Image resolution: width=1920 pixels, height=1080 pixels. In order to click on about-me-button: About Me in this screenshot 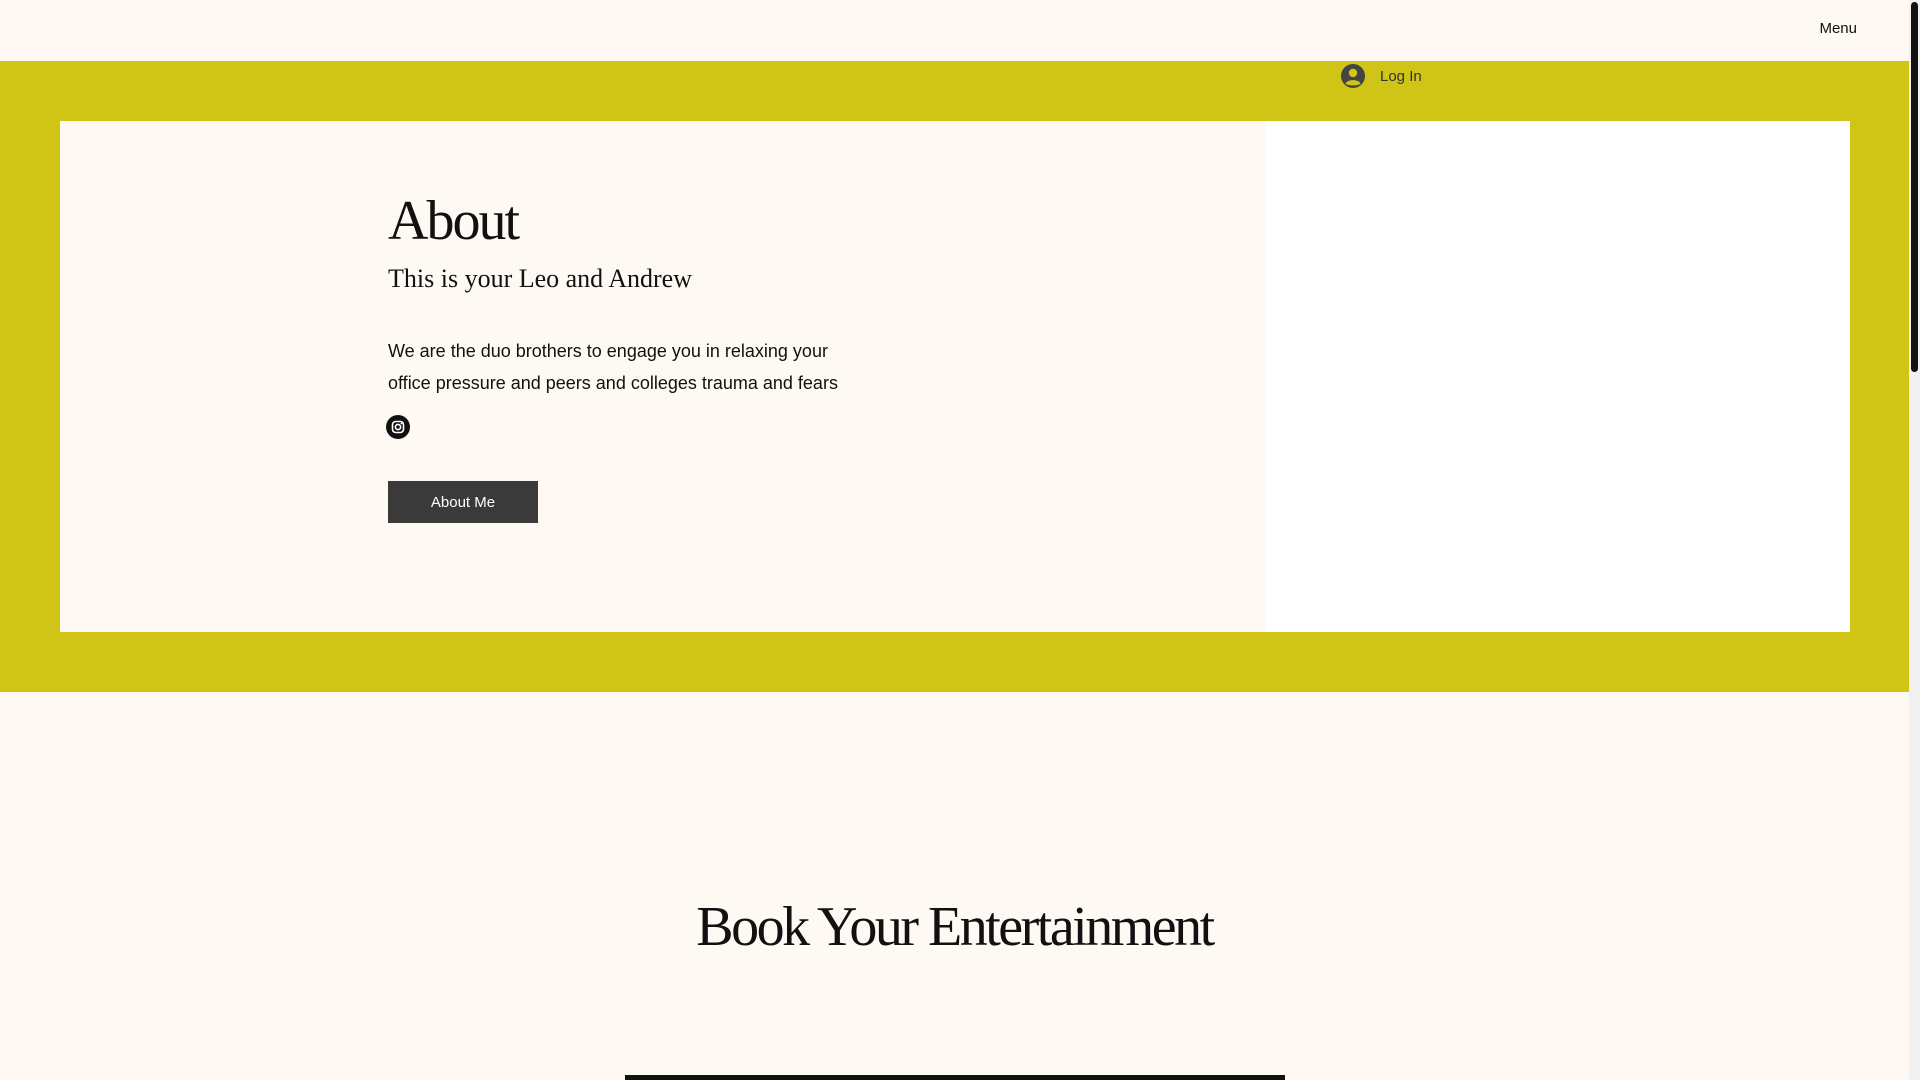, I will do `click(463, 502)`.